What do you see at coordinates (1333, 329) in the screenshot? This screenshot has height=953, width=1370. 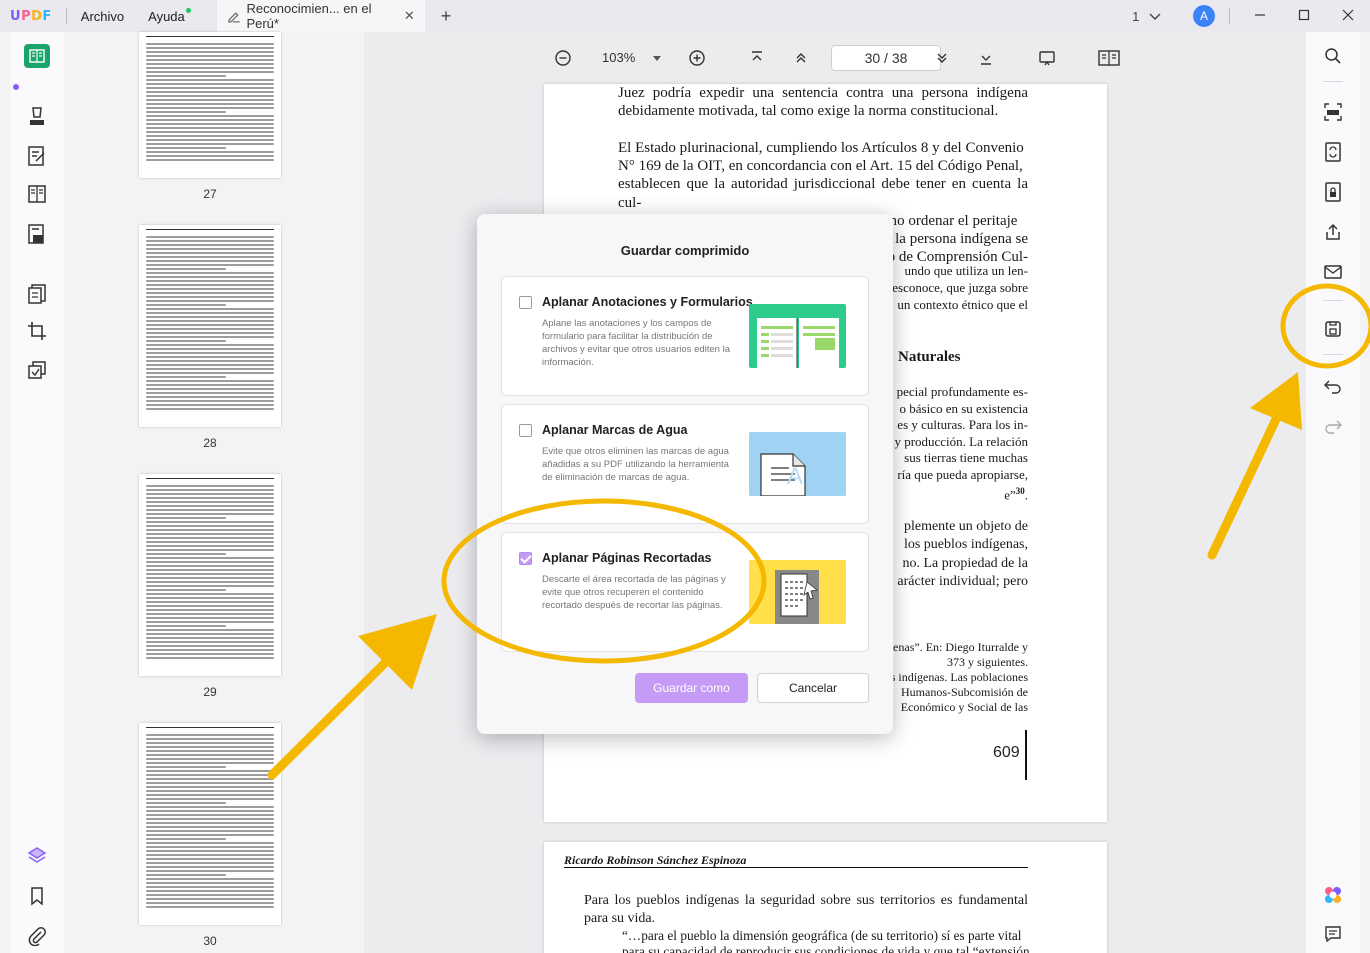 I see `save-compressed-icon` at bounding box center [1333, 329].